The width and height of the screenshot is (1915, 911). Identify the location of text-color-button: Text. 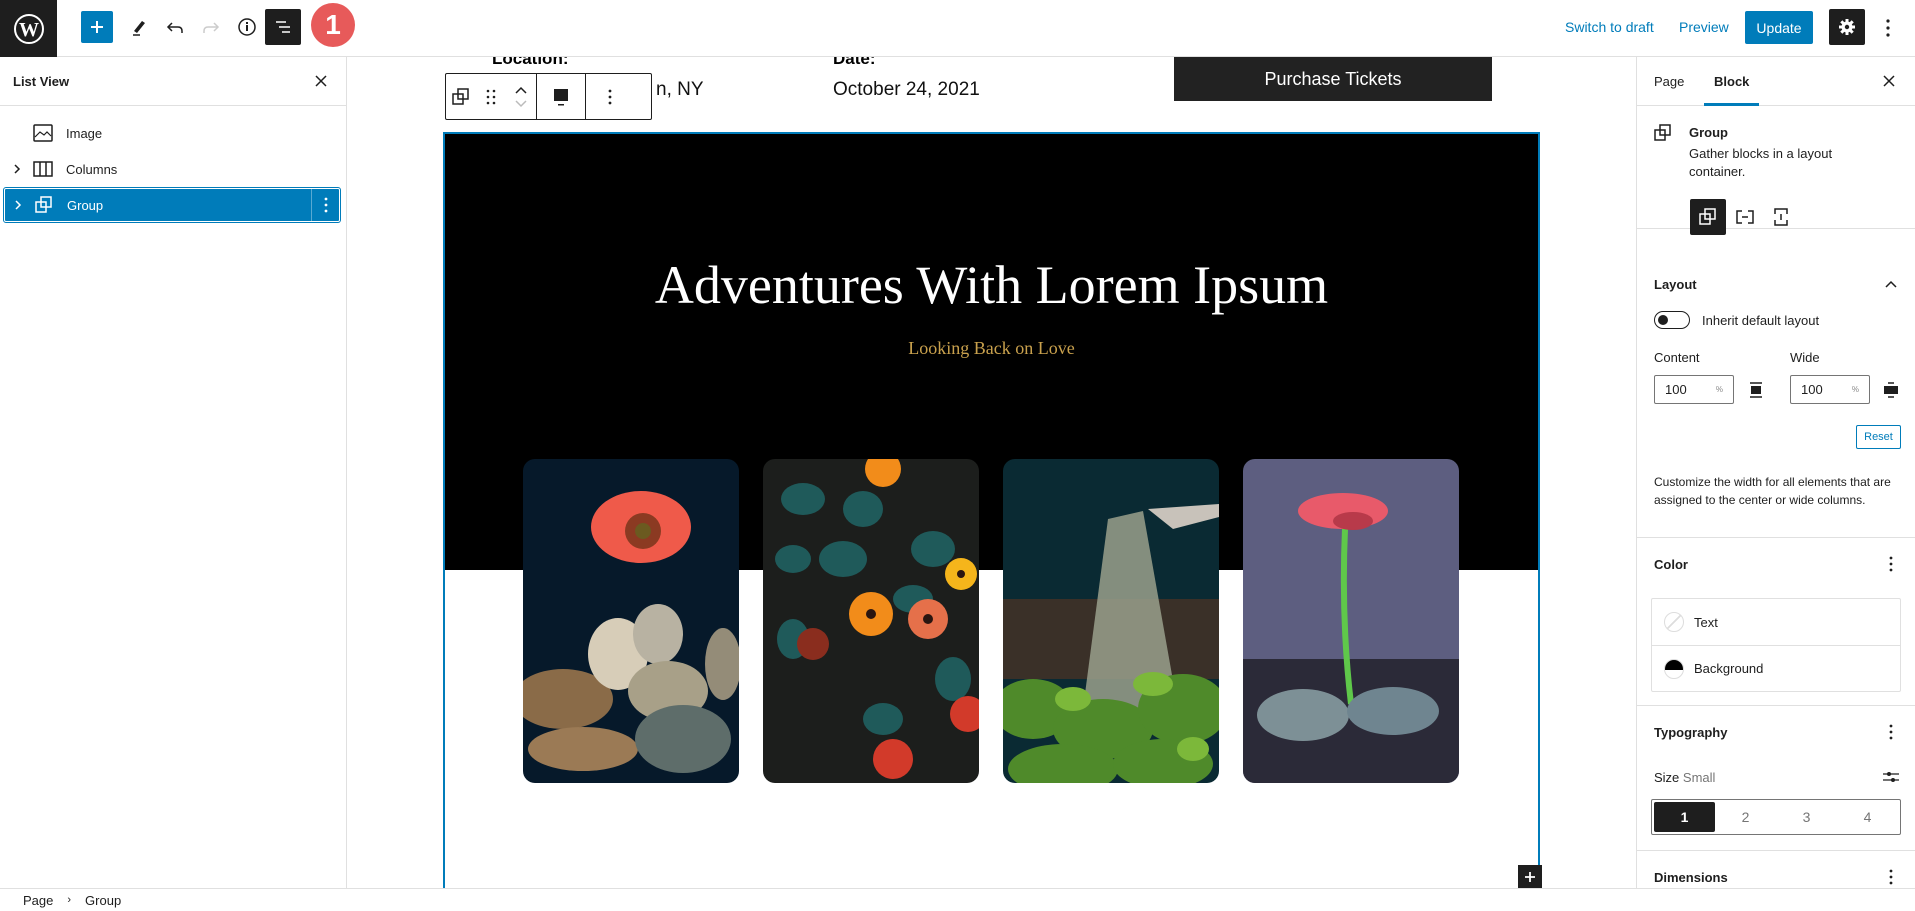
(1776, 622).